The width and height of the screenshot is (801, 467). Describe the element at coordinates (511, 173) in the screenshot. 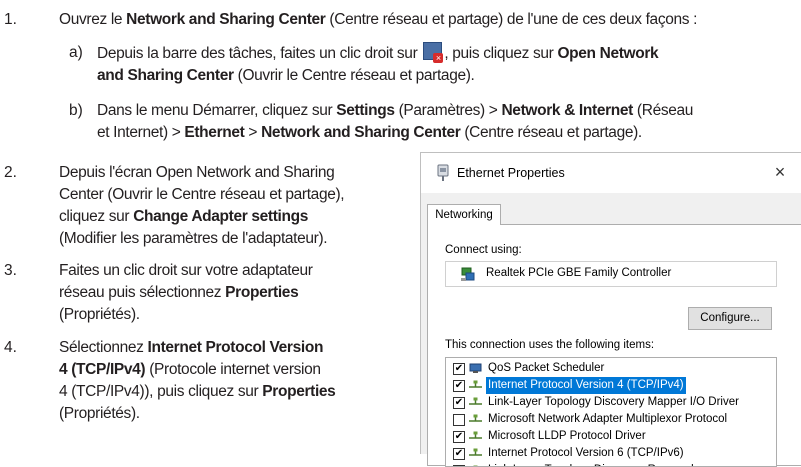

I see `dialog-title: Ethernet Properties` at that location.